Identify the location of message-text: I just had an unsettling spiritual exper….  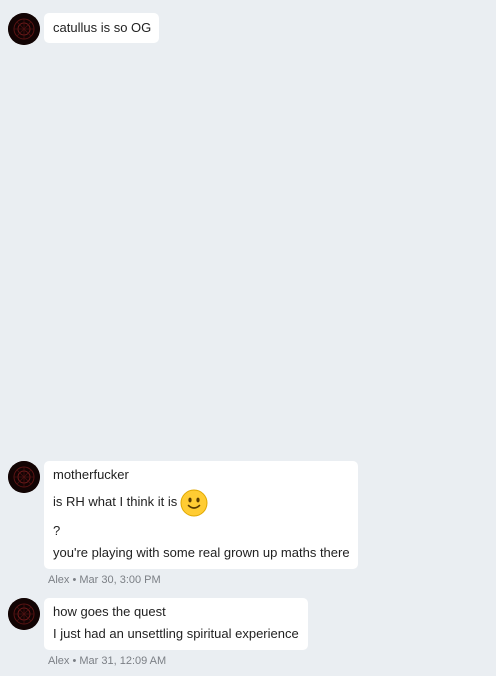
(176, 633).